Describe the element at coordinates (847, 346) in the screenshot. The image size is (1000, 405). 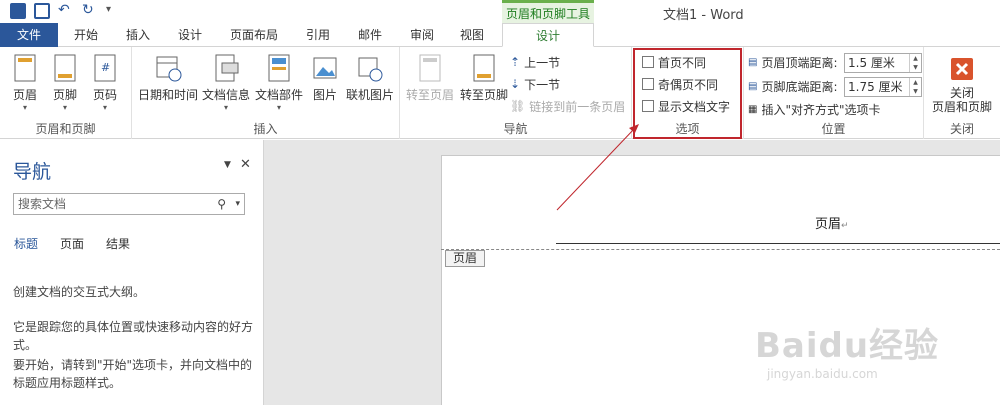
I see `watermark-brand: Baidu经验` at that location.